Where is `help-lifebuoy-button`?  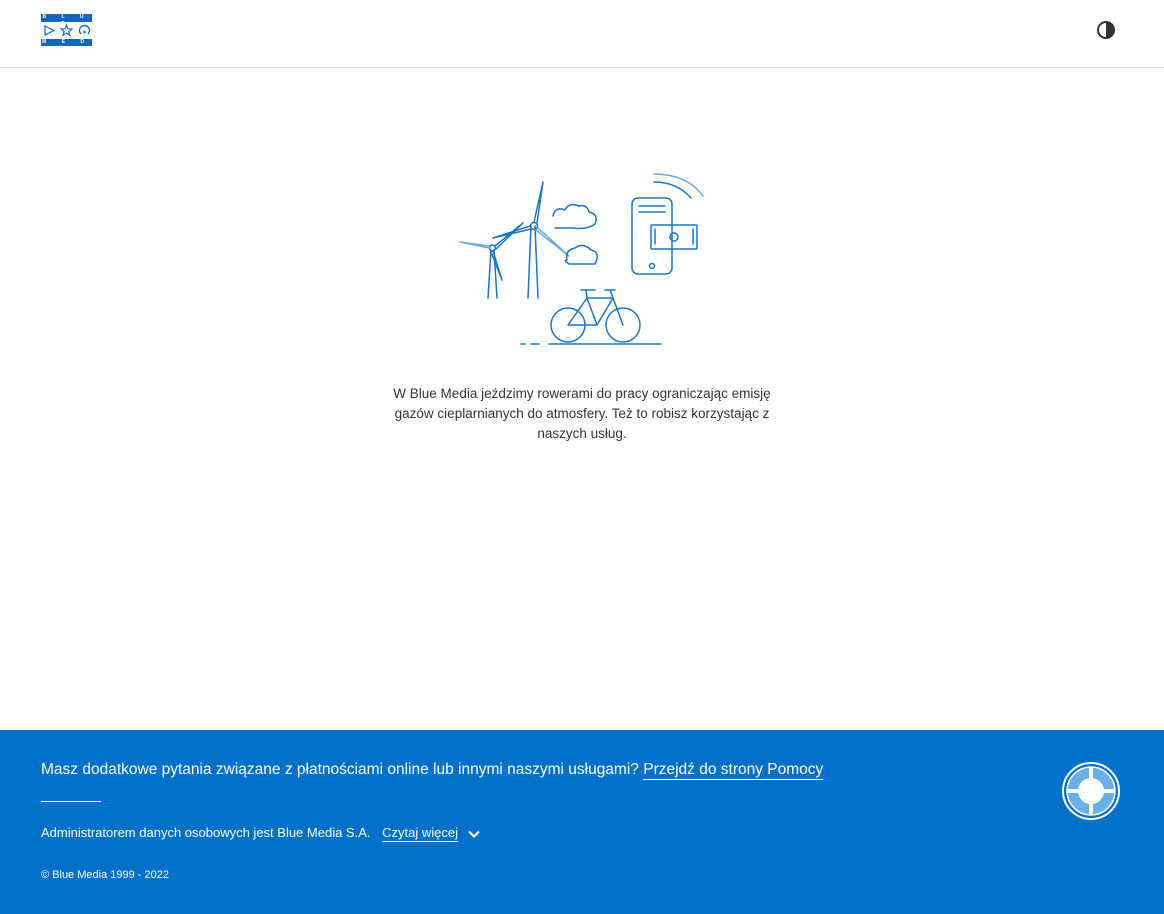
help-lifebuoy-button is located at coordinates (1091, 791).